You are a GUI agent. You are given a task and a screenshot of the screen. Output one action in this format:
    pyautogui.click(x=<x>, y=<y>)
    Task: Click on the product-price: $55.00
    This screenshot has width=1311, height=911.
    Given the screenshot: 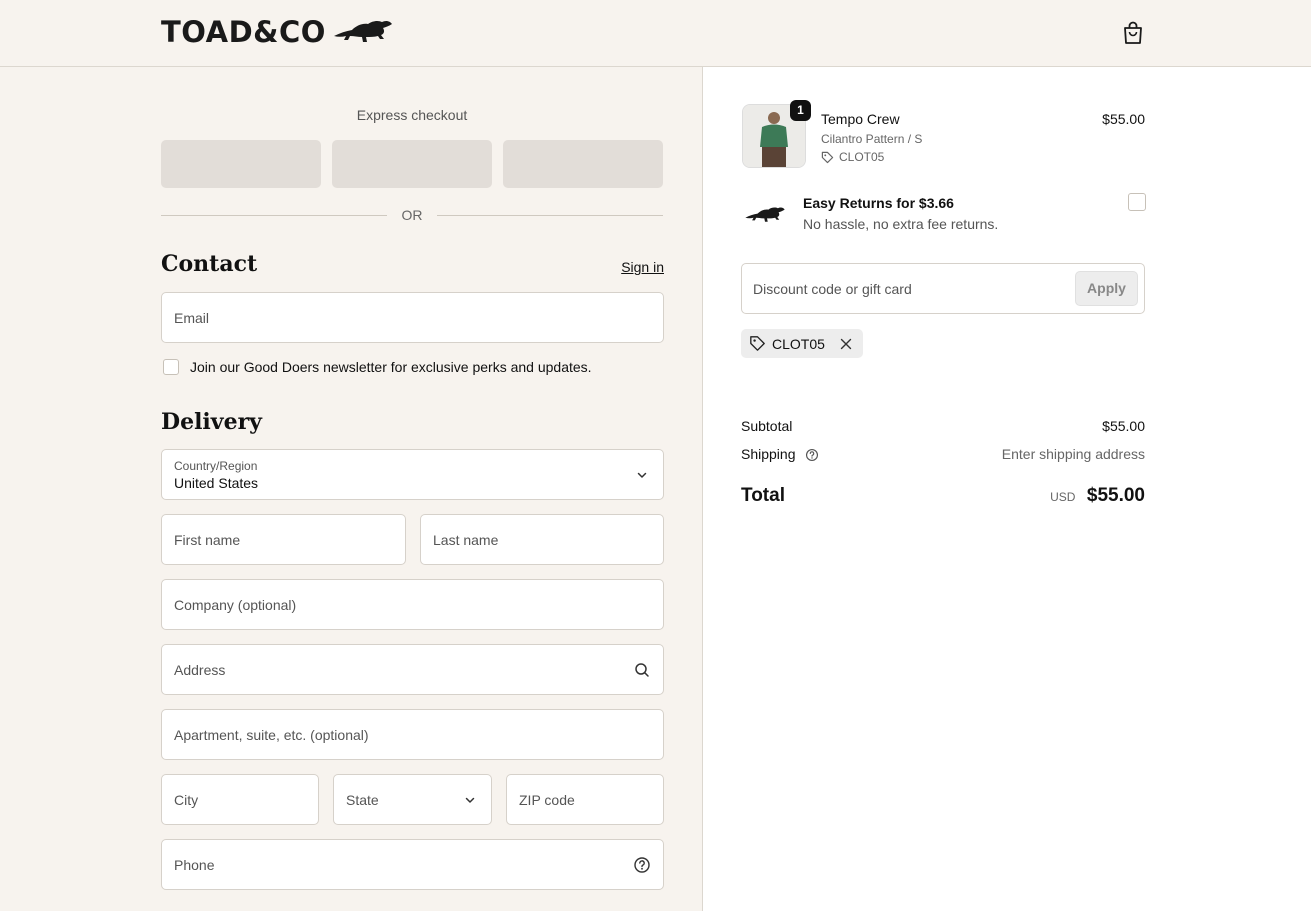 What is the action you would take?
    pyautogui.click(x=1123, y=119)
    